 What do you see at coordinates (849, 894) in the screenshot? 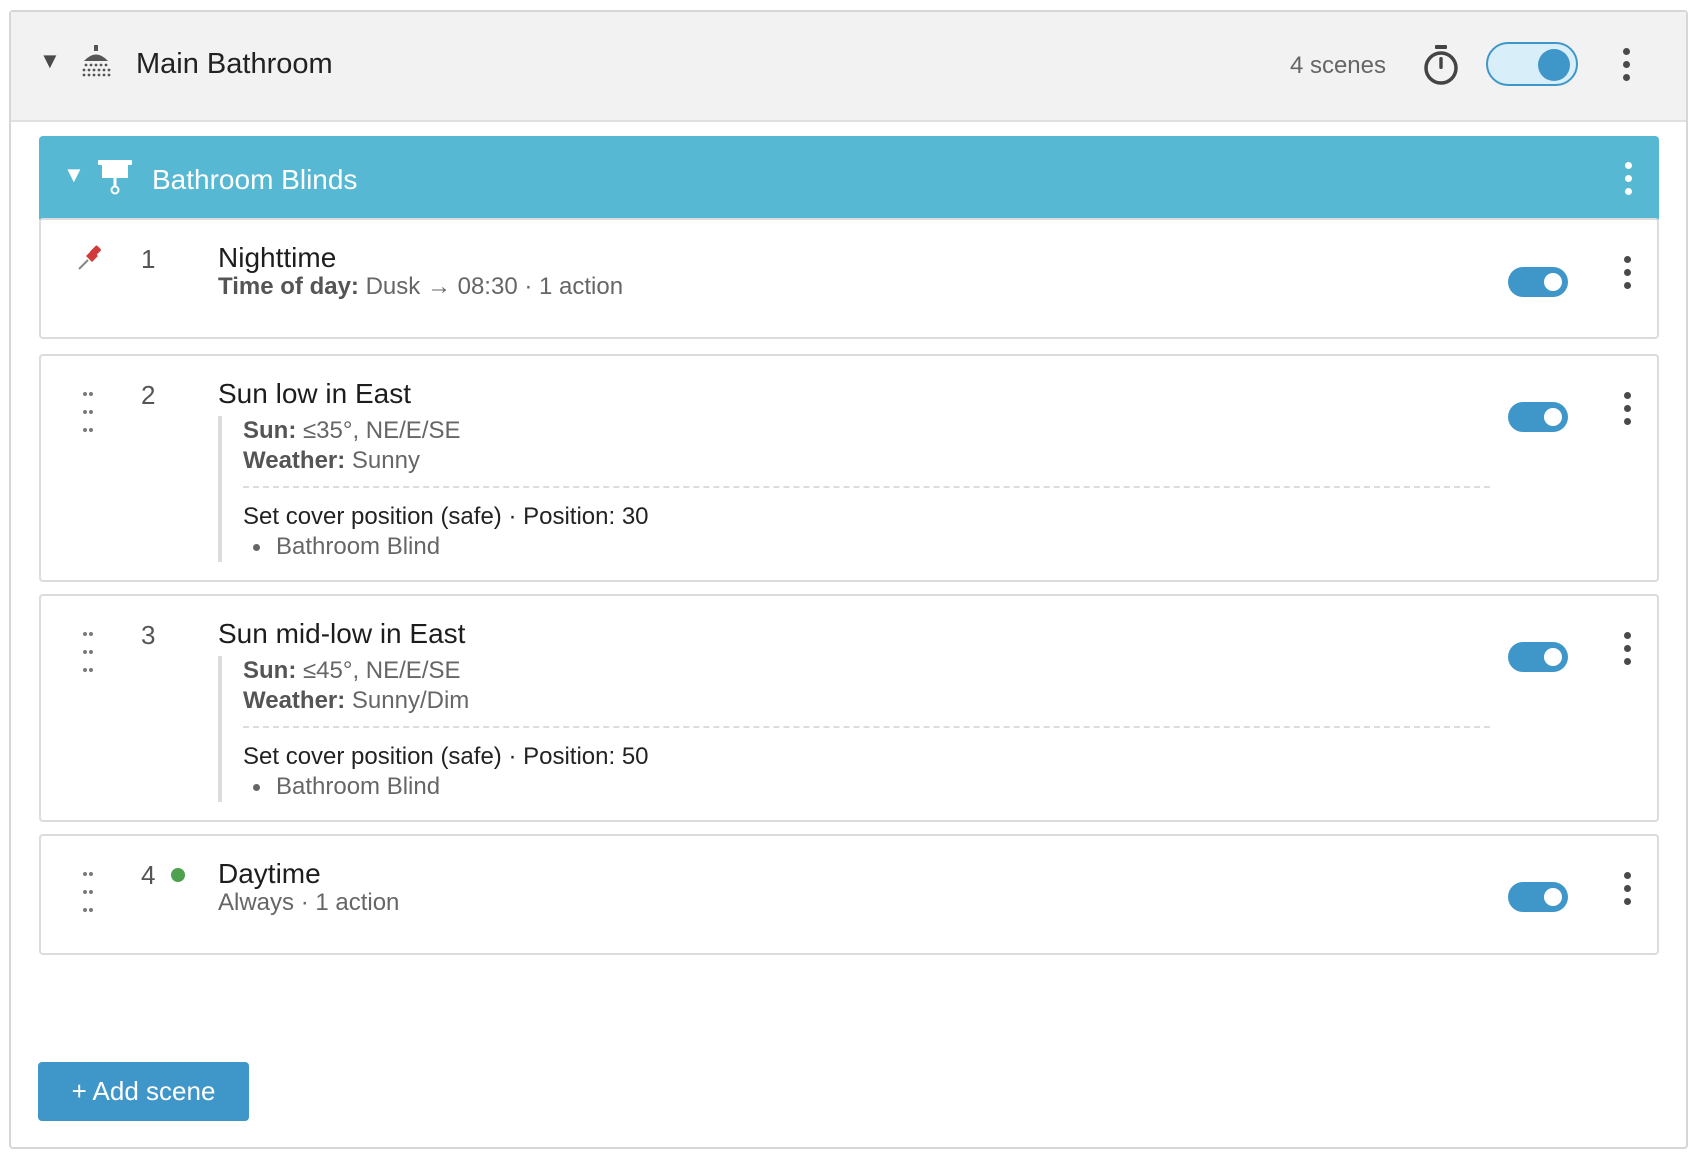
I see `scene-card: 4 Daytime Always · 1 action` at bounding box center [849, 894].